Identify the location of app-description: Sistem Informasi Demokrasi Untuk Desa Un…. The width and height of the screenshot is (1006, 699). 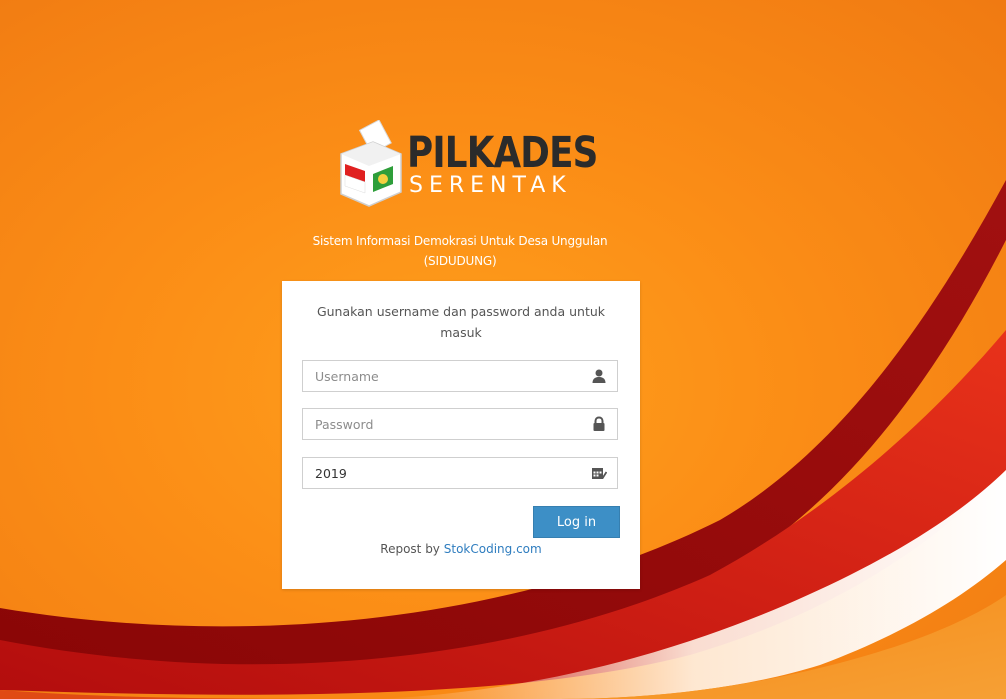
(460, 251).